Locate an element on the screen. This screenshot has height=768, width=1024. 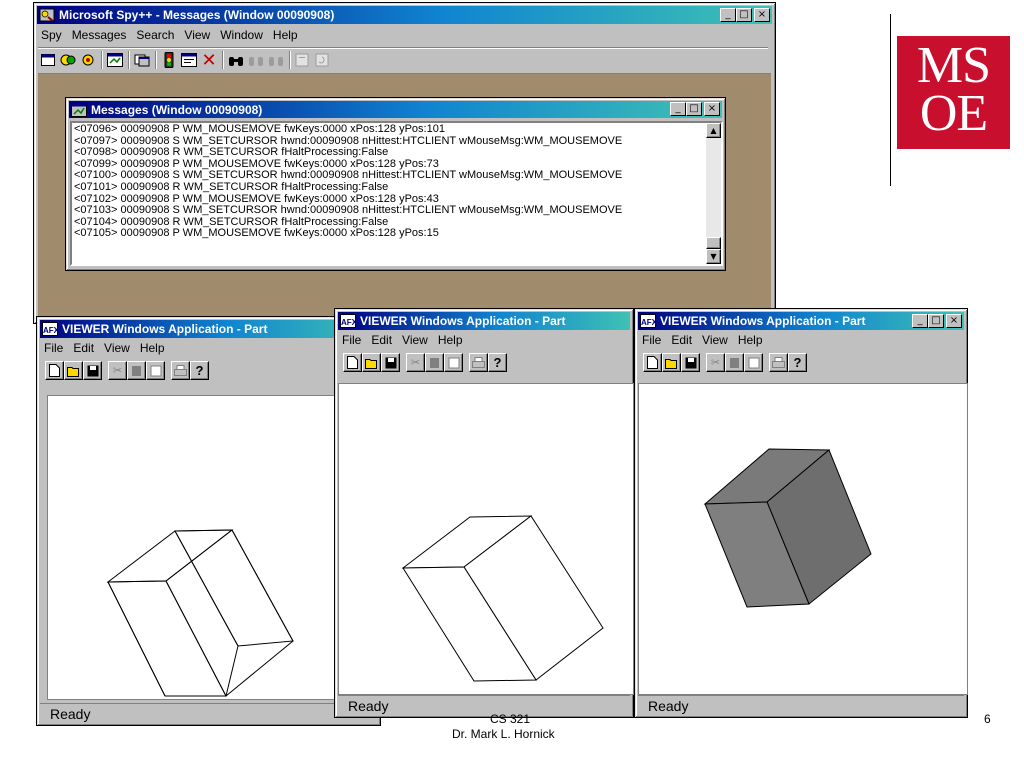
messages-icon is located at coordinates (115, 60).